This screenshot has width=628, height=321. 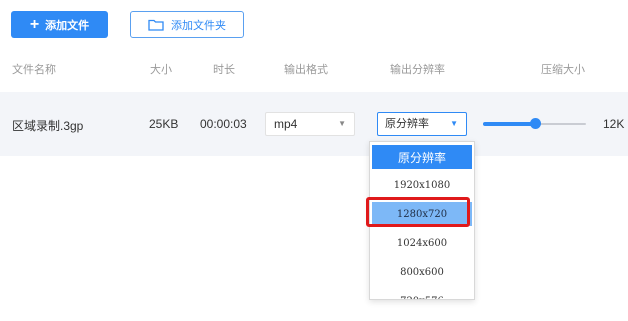 What do you see at coordinates (509, 124) in the screenshot?
I see `slider-fill` at bounding box center [509, 124].